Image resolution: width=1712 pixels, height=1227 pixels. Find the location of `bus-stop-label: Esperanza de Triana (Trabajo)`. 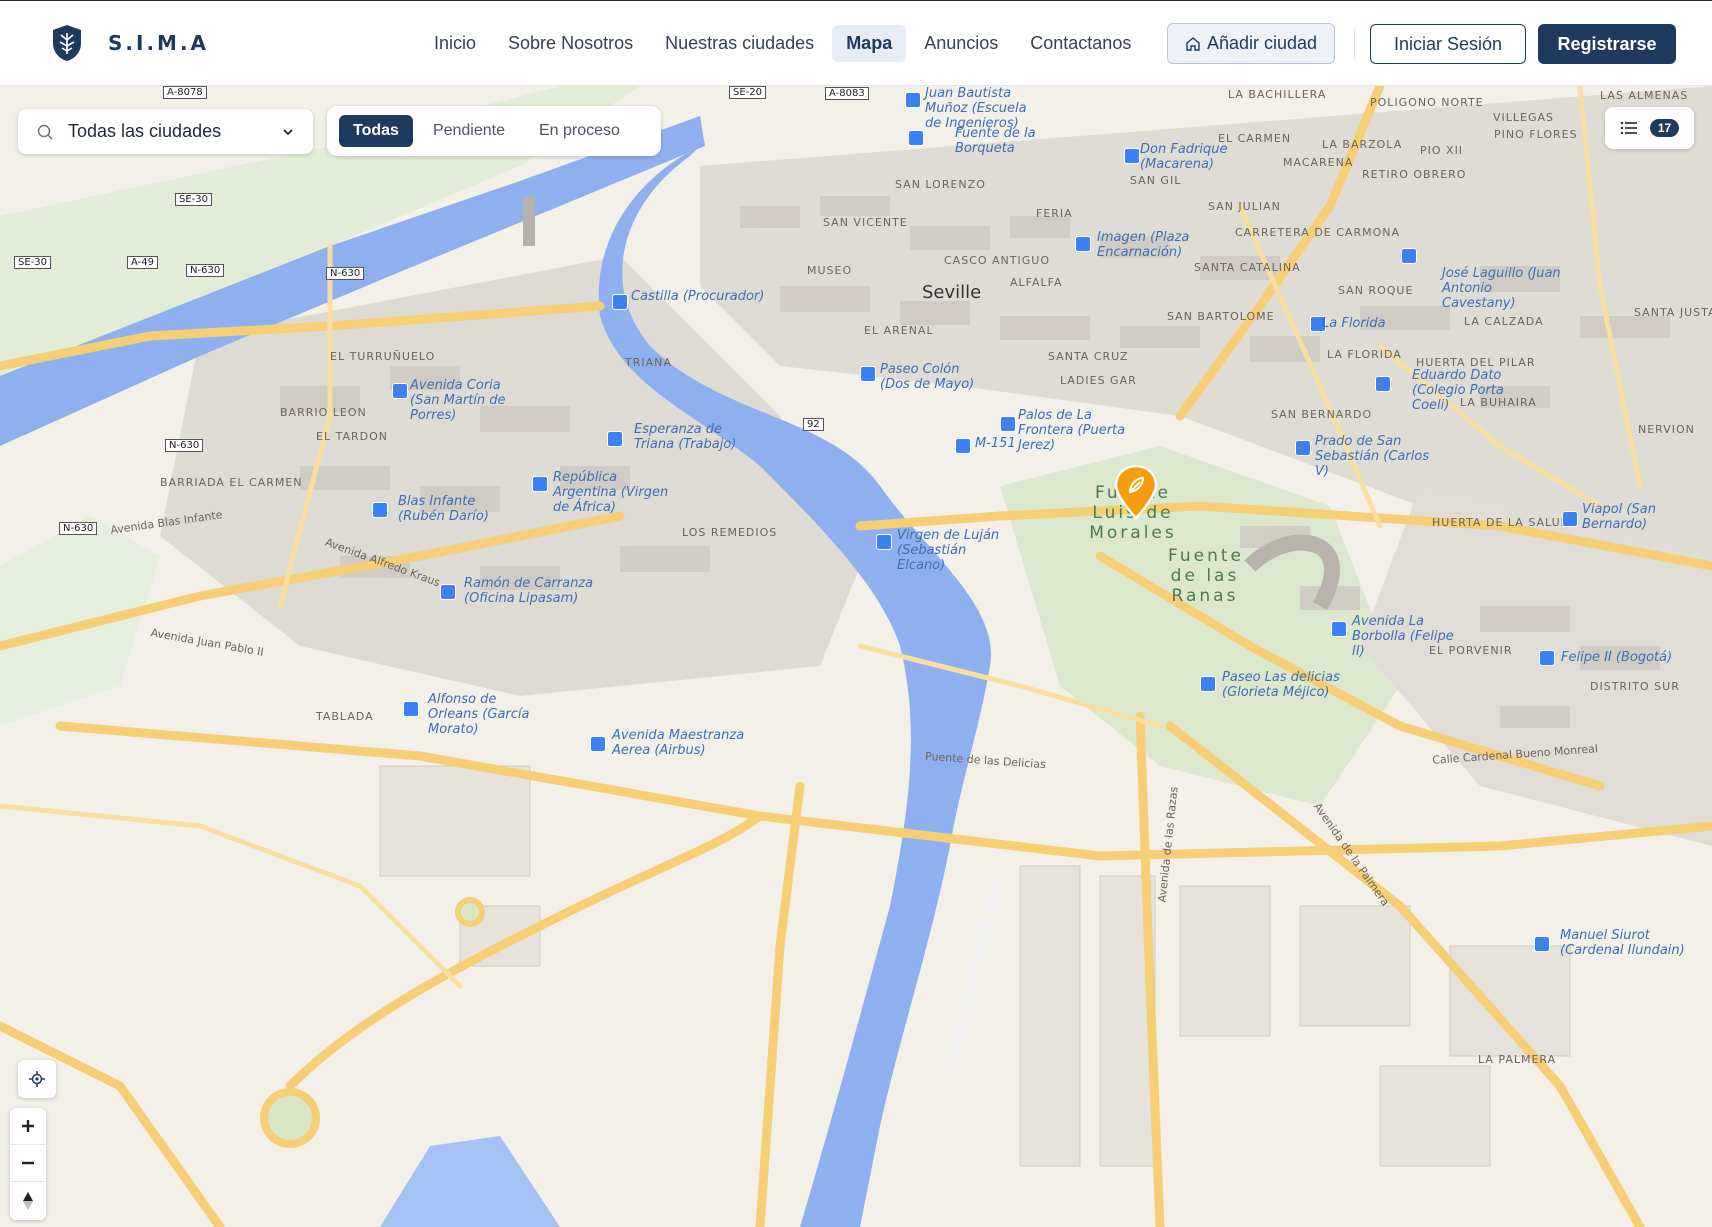

bus-stop-label: Esperanza de Triana (Trabajo) is located at coordinates (685, 437).